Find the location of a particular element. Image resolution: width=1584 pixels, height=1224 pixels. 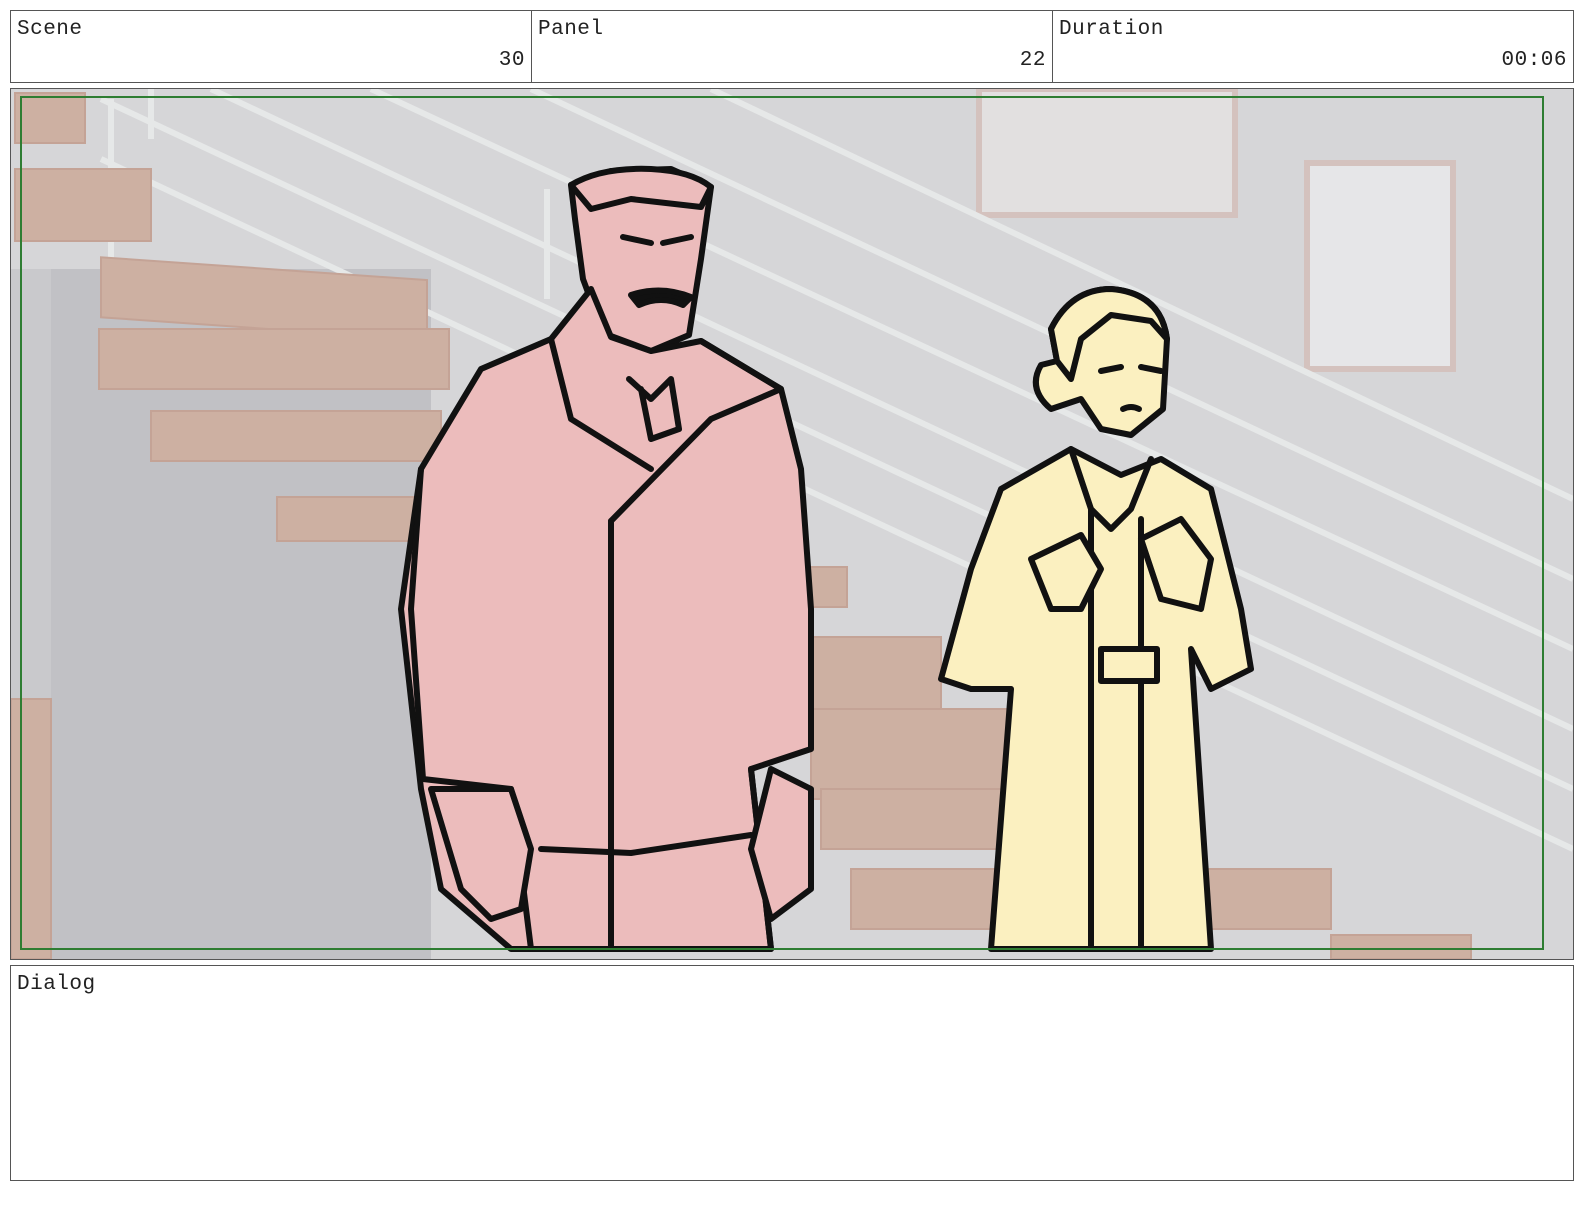

duration-label: Duration is located at coordinates (1111, 29).